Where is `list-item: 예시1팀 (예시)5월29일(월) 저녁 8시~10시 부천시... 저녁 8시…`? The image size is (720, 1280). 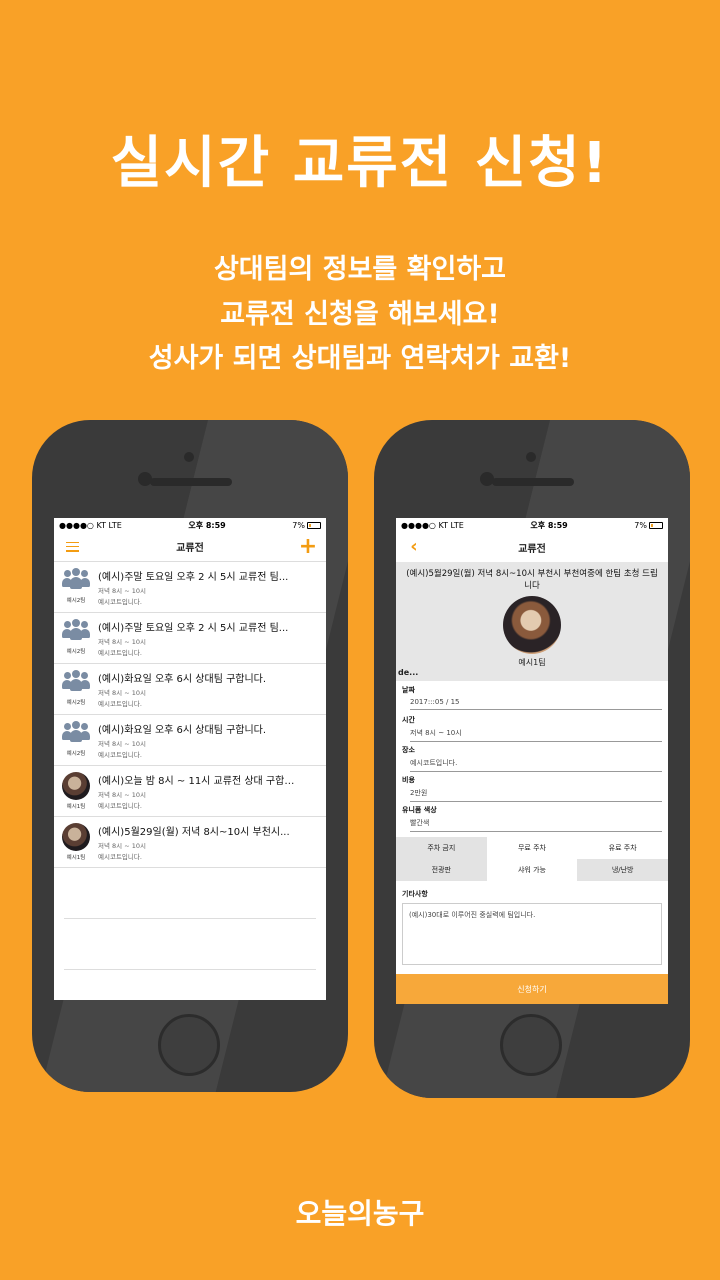
list-item: 예시1팀 (예시)5월29일(월) 저녁 8시~10시 부천시... 저녁 8시… is located at coordinates (190, 842).